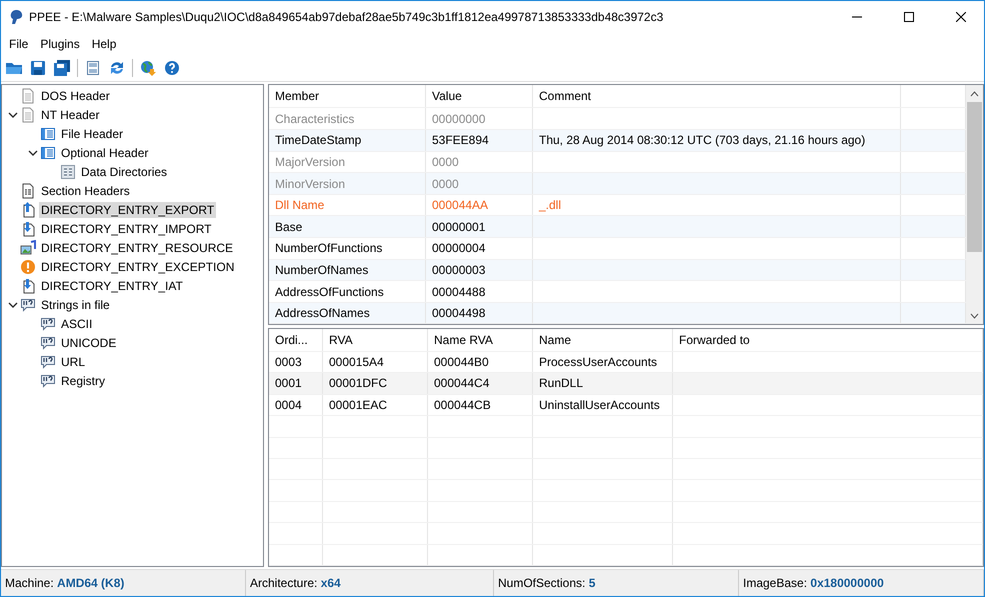 This screenshot has height=597, width=985. What do you see at coordinates (93, 68) in the screenshot?
I see `hex-document-icon` at bounding box center [93, 68].